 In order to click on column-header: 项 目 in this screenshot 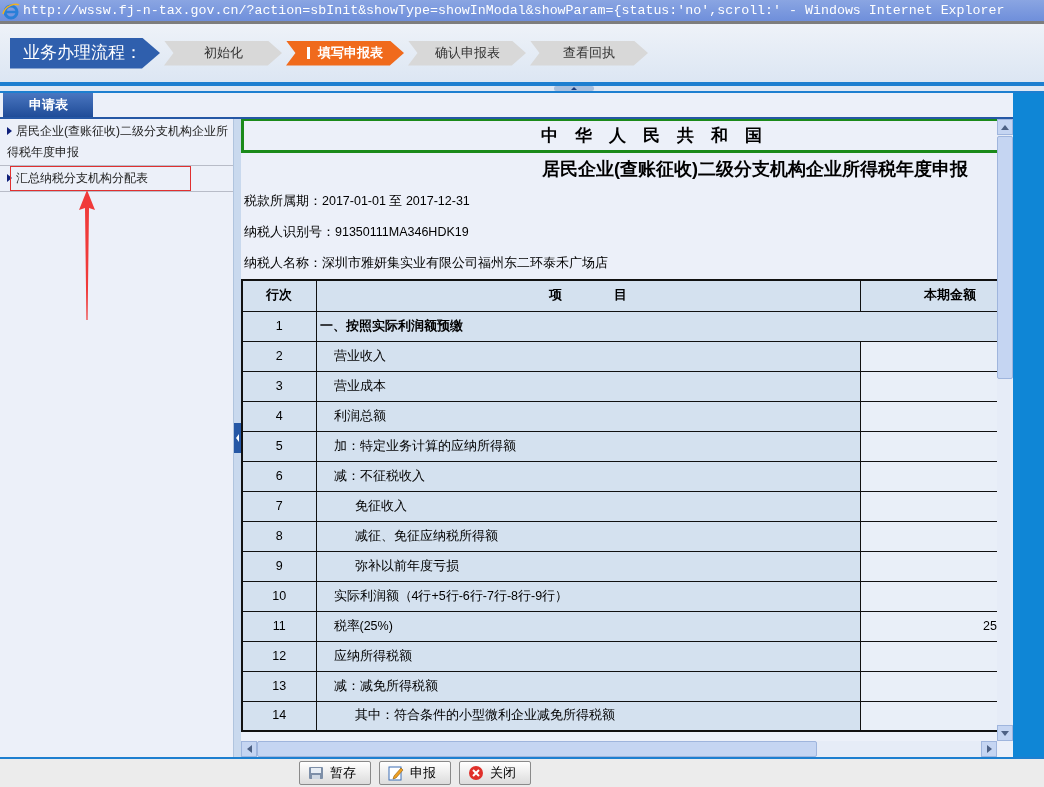, I will do `click(588, 295)`.